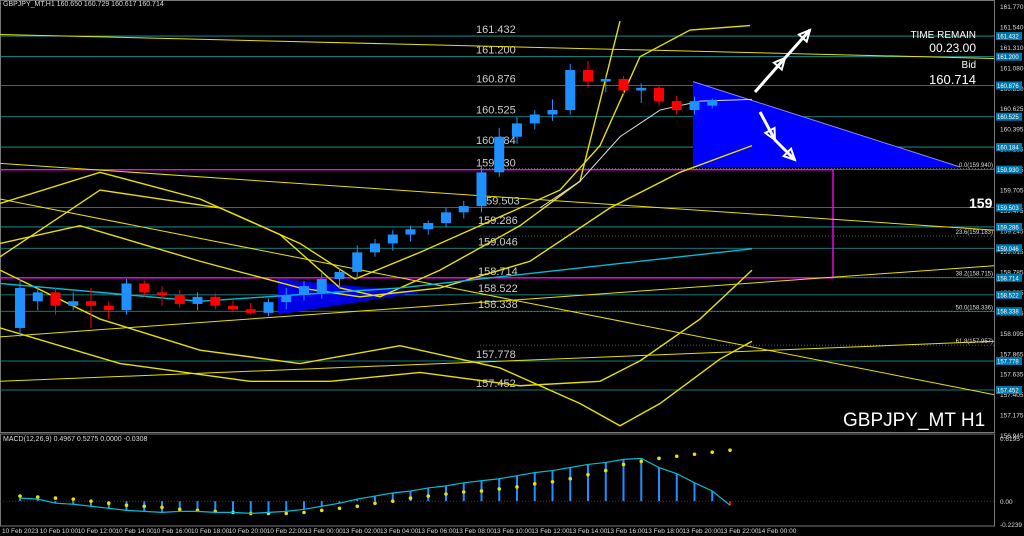 The image size is (1024, 536). Describe the element at coordinates (498, 221) in the screenshot. I see `price-level-label: 159.286` at that location.